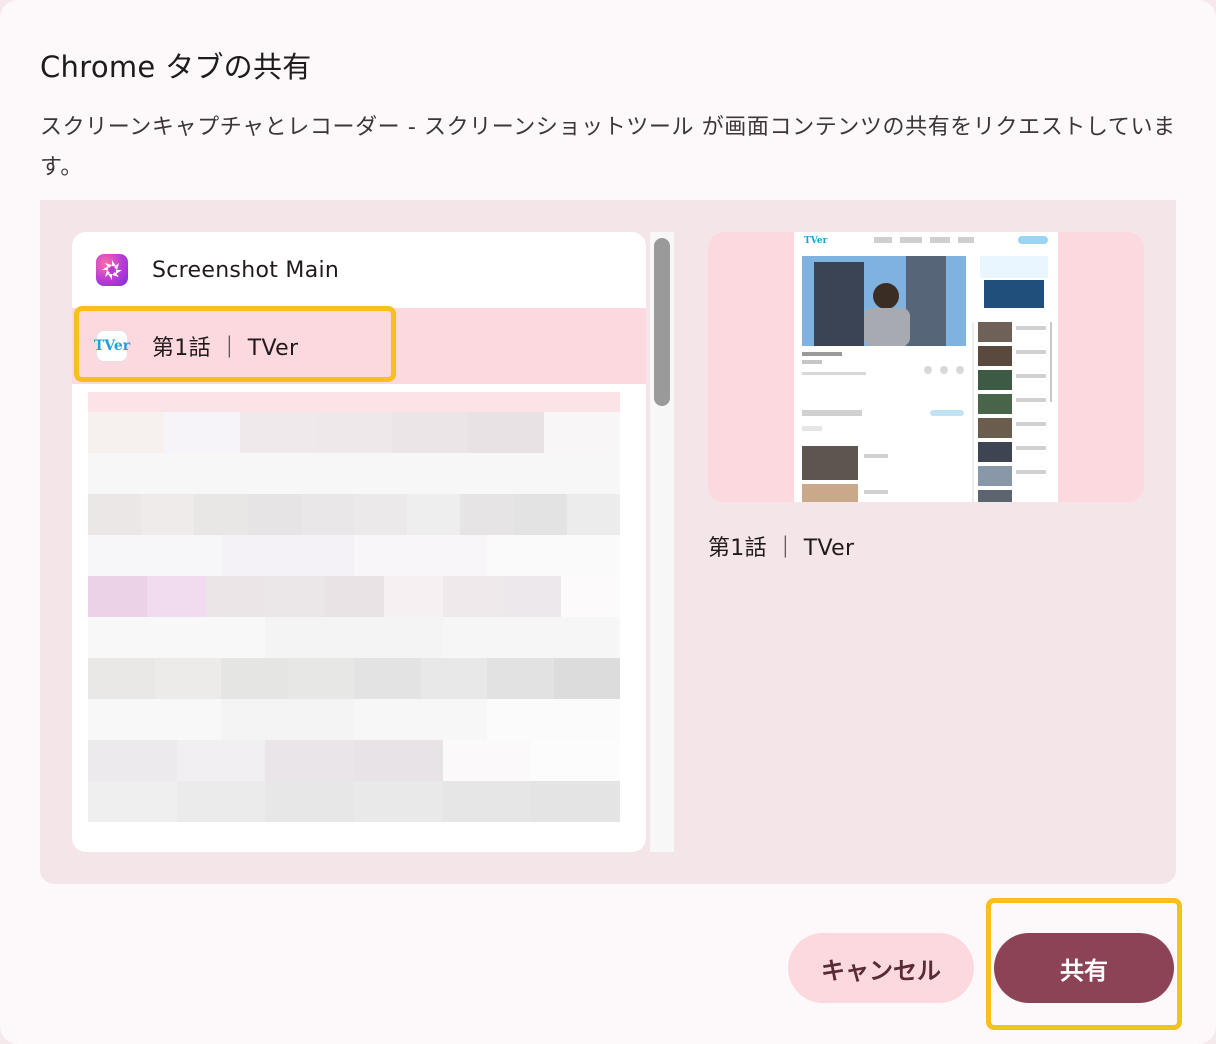 This screenshot has height=1044, width=1216. I want to click on scrollbar-thumb, so click(662, 322).